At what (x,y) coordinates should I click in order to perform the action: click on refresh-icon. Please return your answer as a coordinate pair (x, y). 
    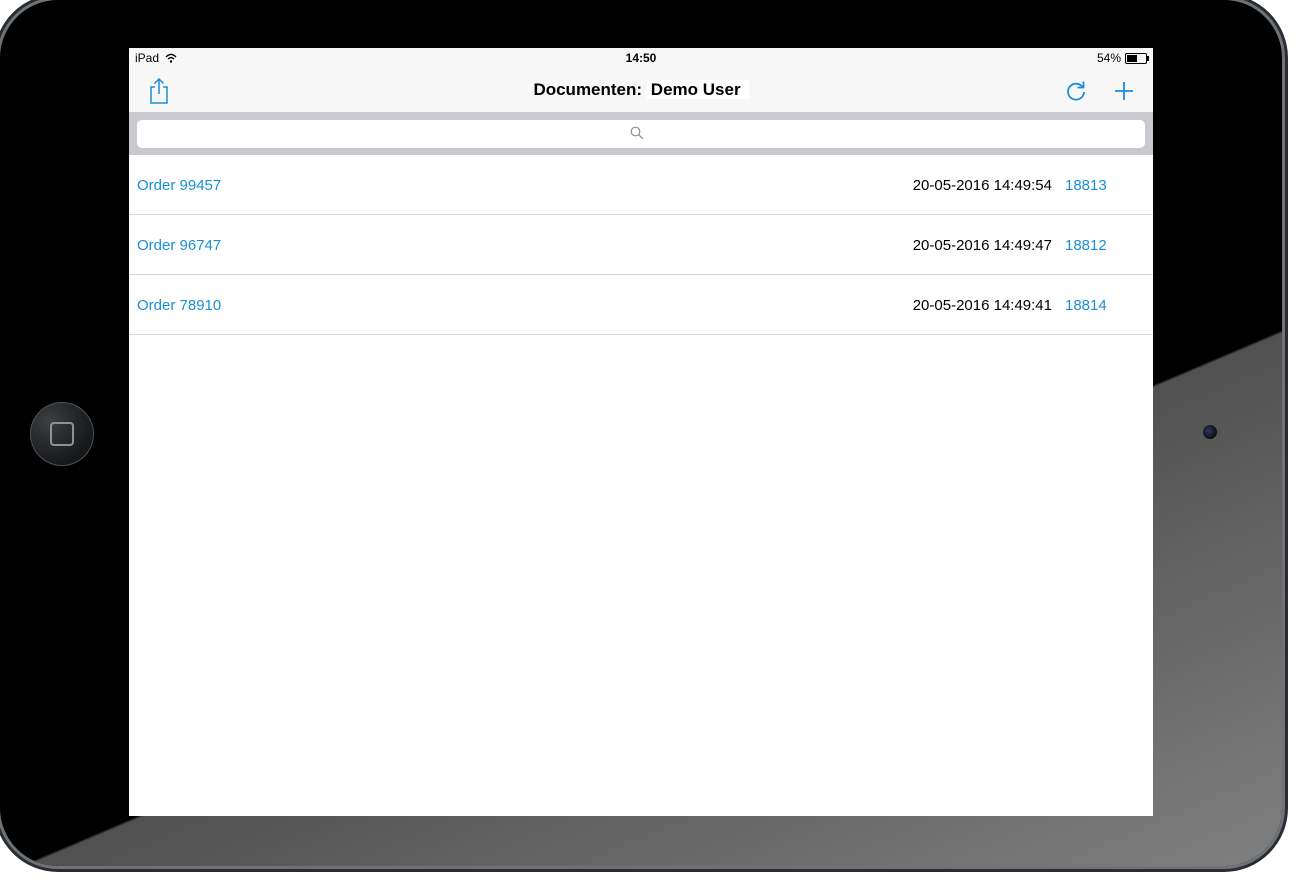
    Looking at the image, I should click on (1076, 91).